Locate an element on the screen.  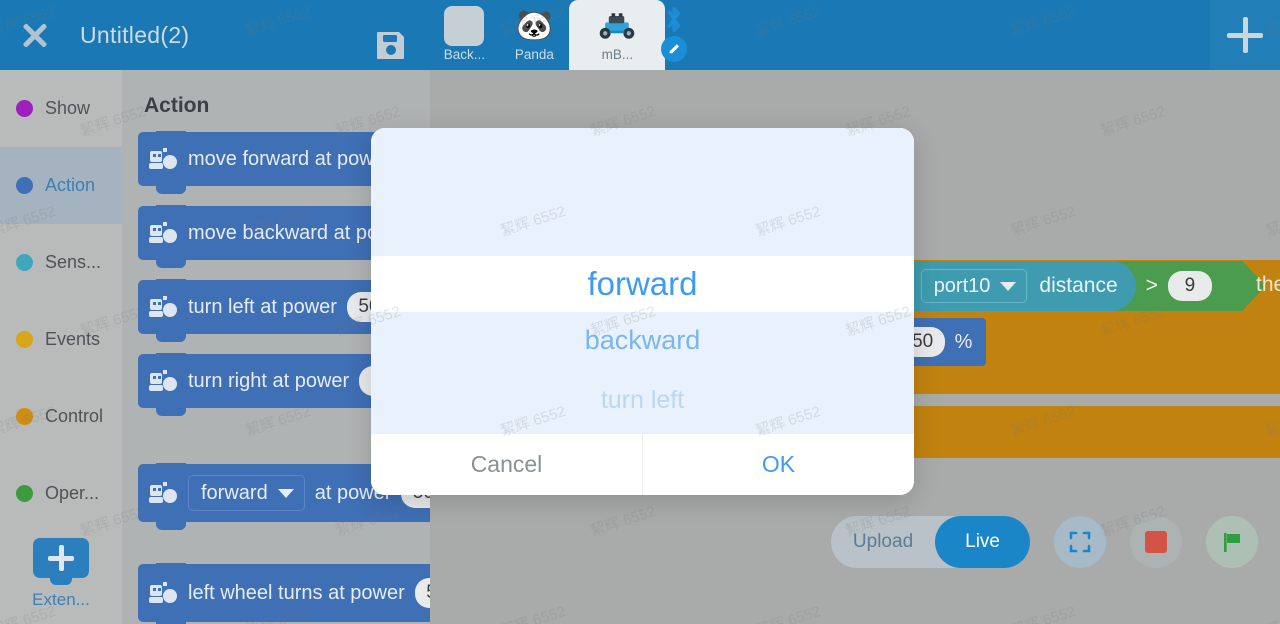
tab-panda: 🐼 Panda is located at coordinates (534, 35).